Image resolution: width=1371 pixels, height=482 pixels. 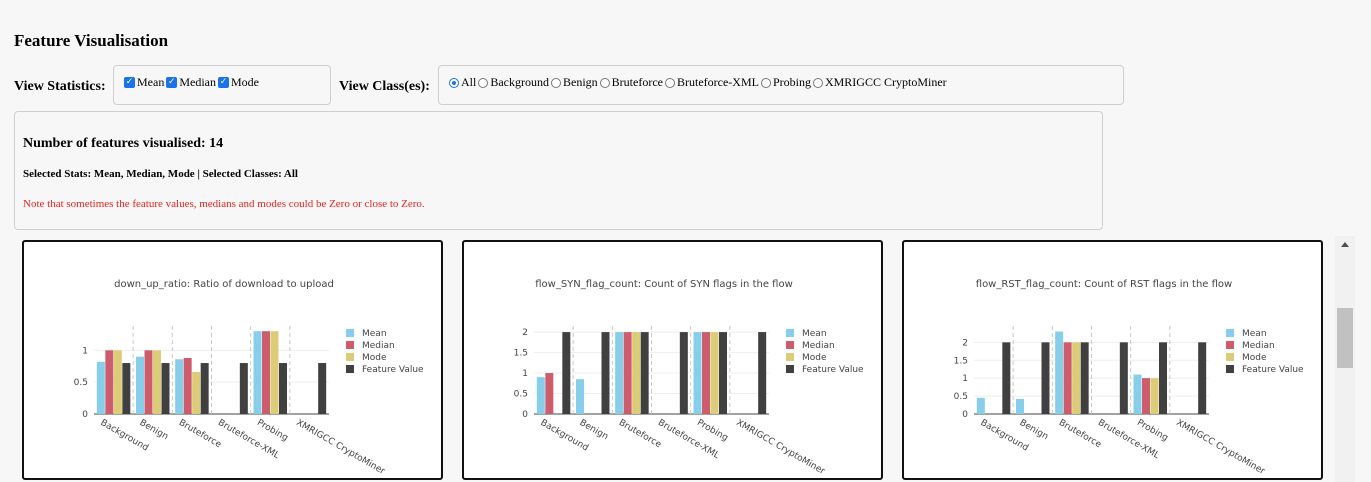 What do you see at coordinates (525, 333) in the screenshot?
I see `y-tick-label: 2` at bounding box center [525, 333].